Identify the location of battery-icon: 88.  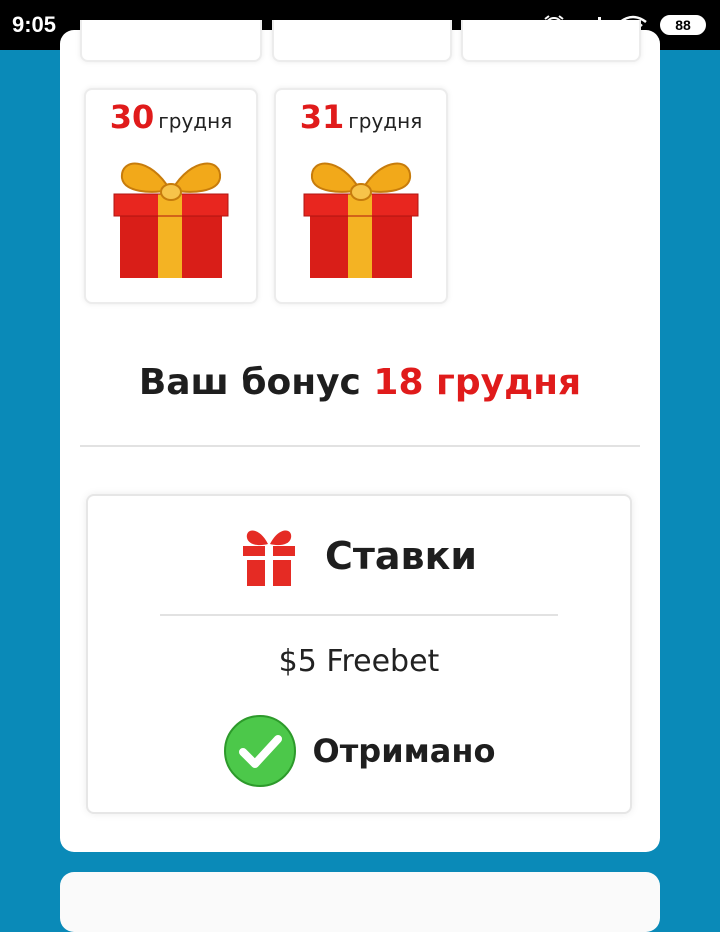
(683, 25).